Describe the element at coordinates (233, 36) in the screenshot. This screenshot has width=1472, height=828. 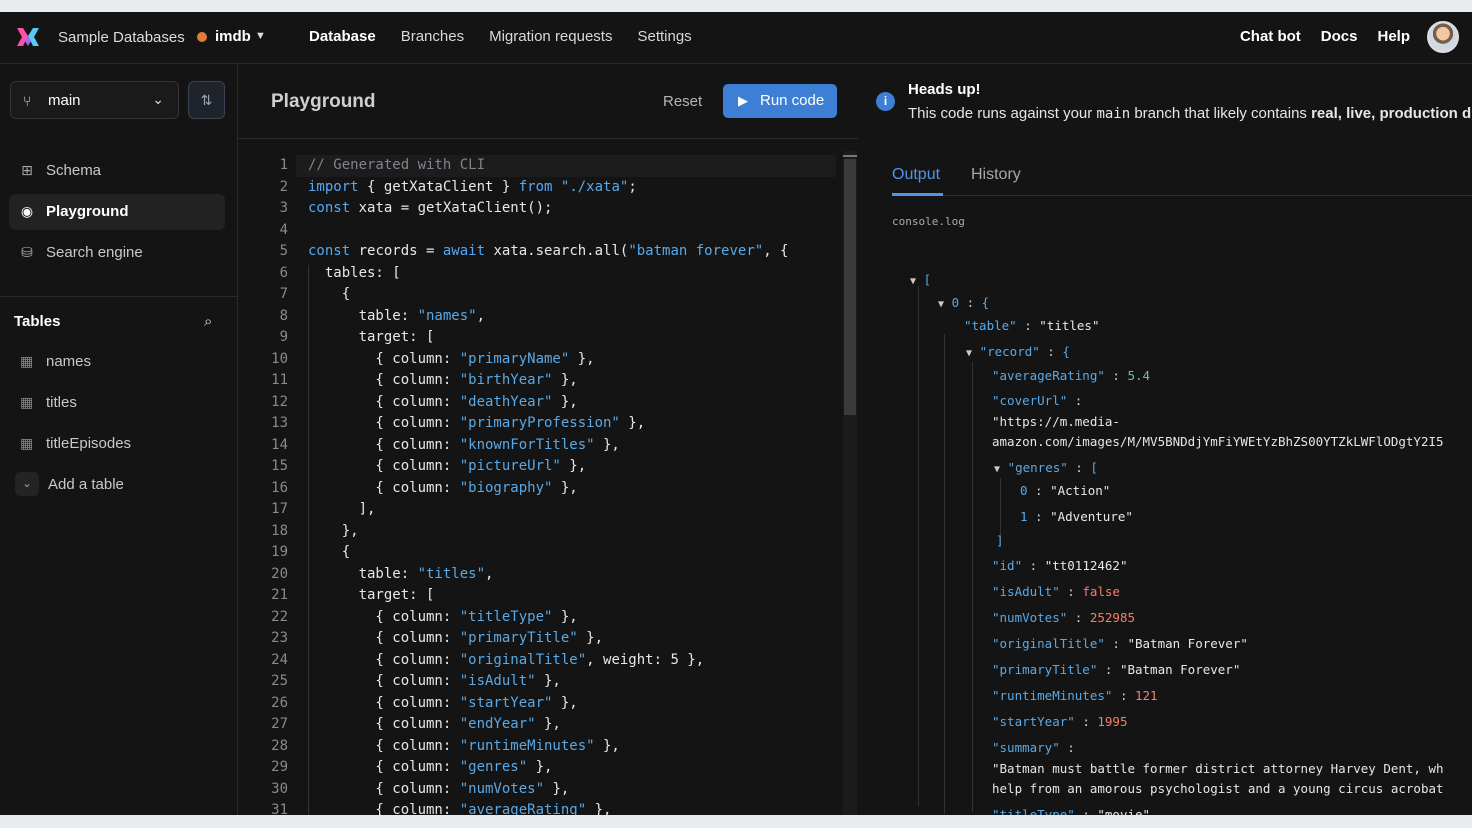
I see `database-selector: imdb` at that location.